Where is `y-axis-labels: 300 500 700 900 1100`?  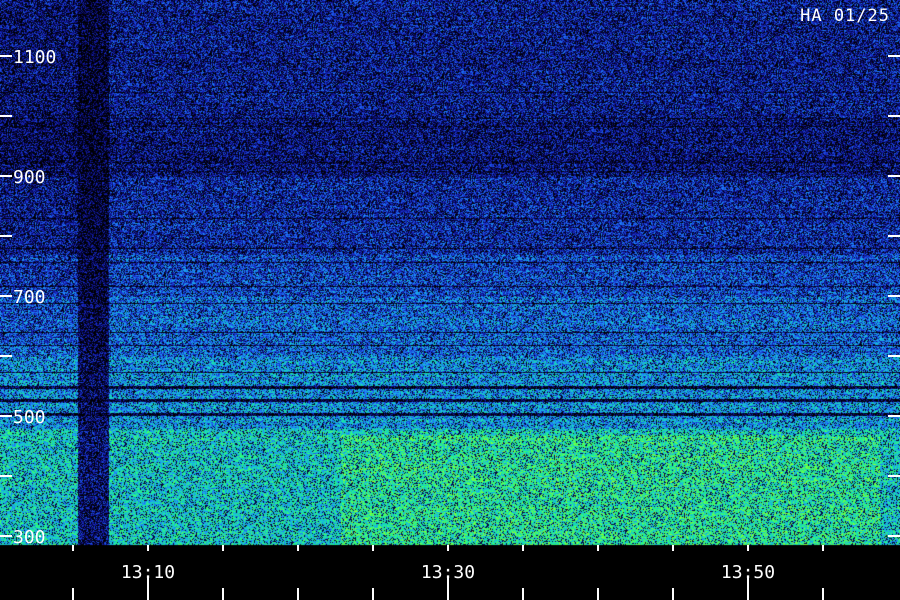
y-axis-labels: 300 500 700 900 1100 is located at coordinates (34, 297).